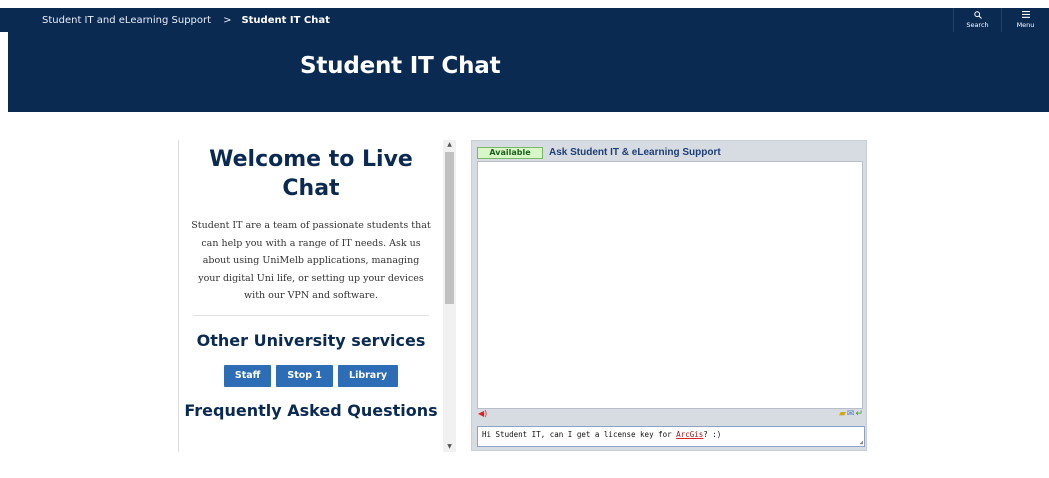  I want to click on email-transcript-icon: ✉, so click(851, 414).